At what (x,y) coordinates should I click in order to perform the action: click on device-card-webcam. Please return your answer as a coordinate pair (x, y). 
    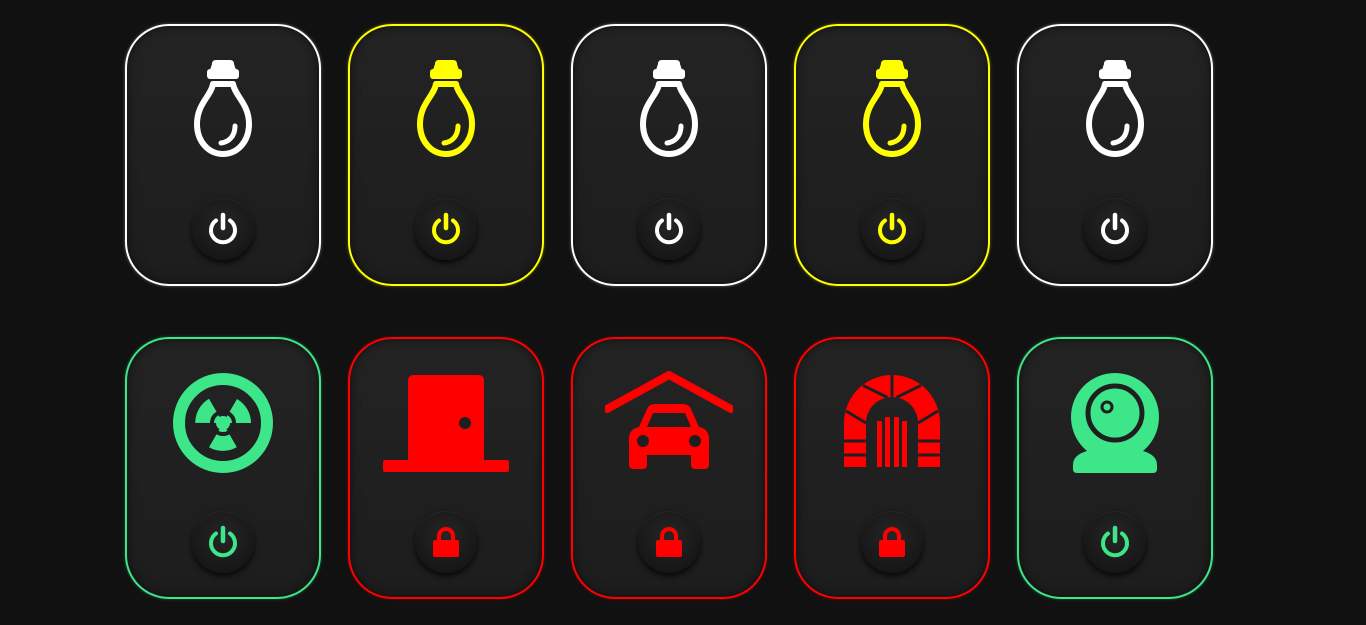
    Looking at the image, I should click on (1115, 468).